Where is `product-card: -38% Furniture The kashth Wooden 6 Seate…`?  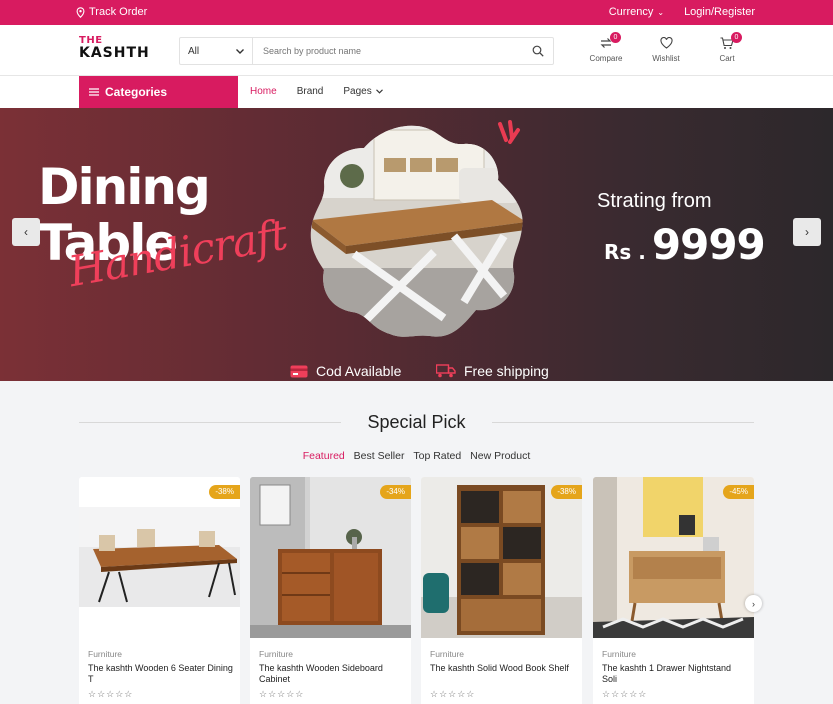
product-card: -38% Furniture The kashth Wooden 6 Seate… is located at coordinates (159, 590).